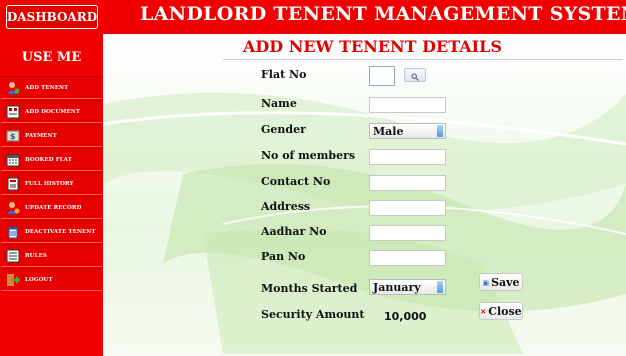  What do you see at coordinates (13, 280) in the screenshot?
I see `logout-icon` at bounding box center [13, 280].